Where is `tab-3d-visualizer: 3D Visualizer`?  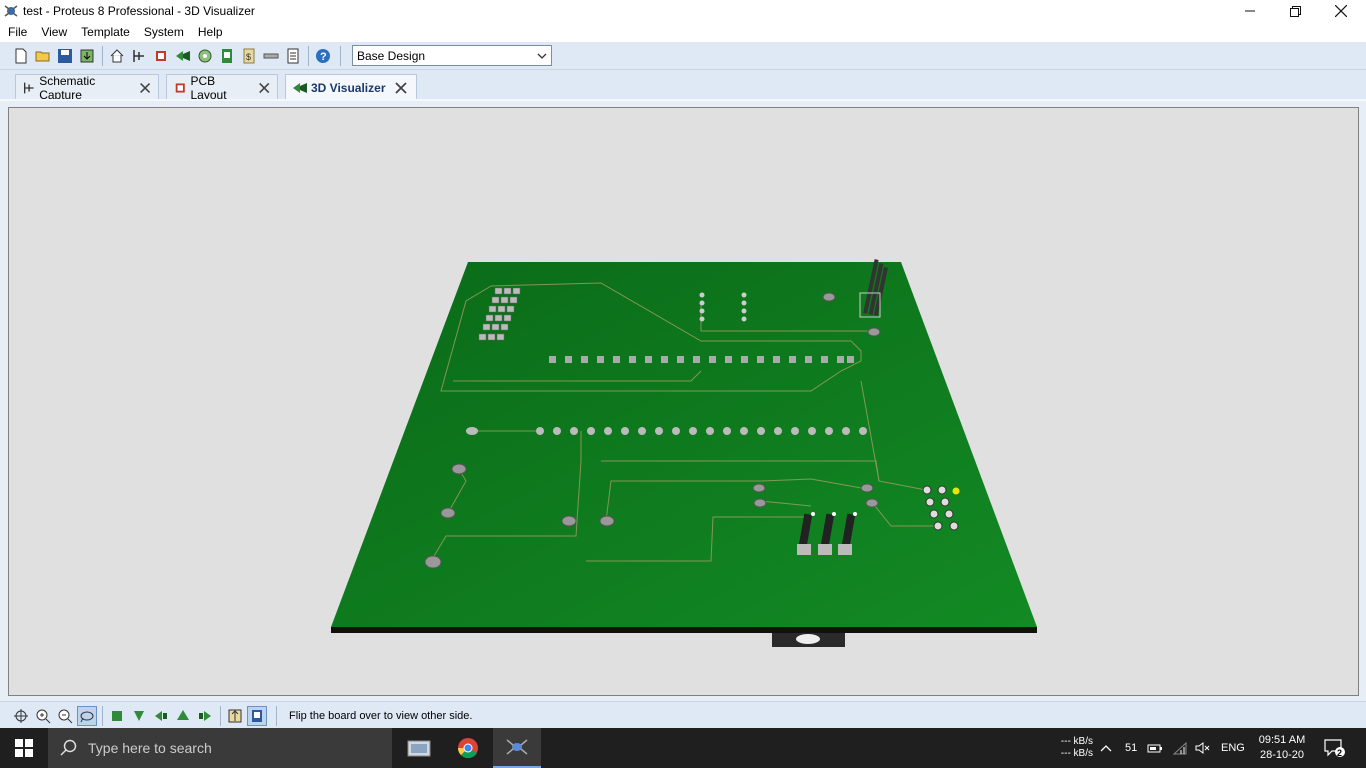
tab-3d-visualizer: 3D Visualizer is located at coordinates (351, 87).